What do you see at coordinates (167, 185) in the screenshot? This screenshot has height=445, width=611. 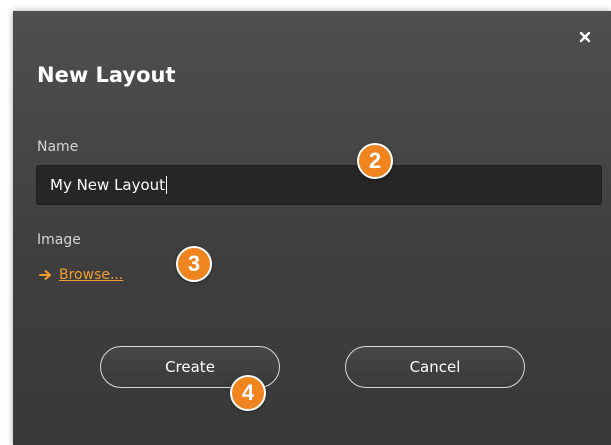 I see `text-caret` at bounding box center [167, 185].